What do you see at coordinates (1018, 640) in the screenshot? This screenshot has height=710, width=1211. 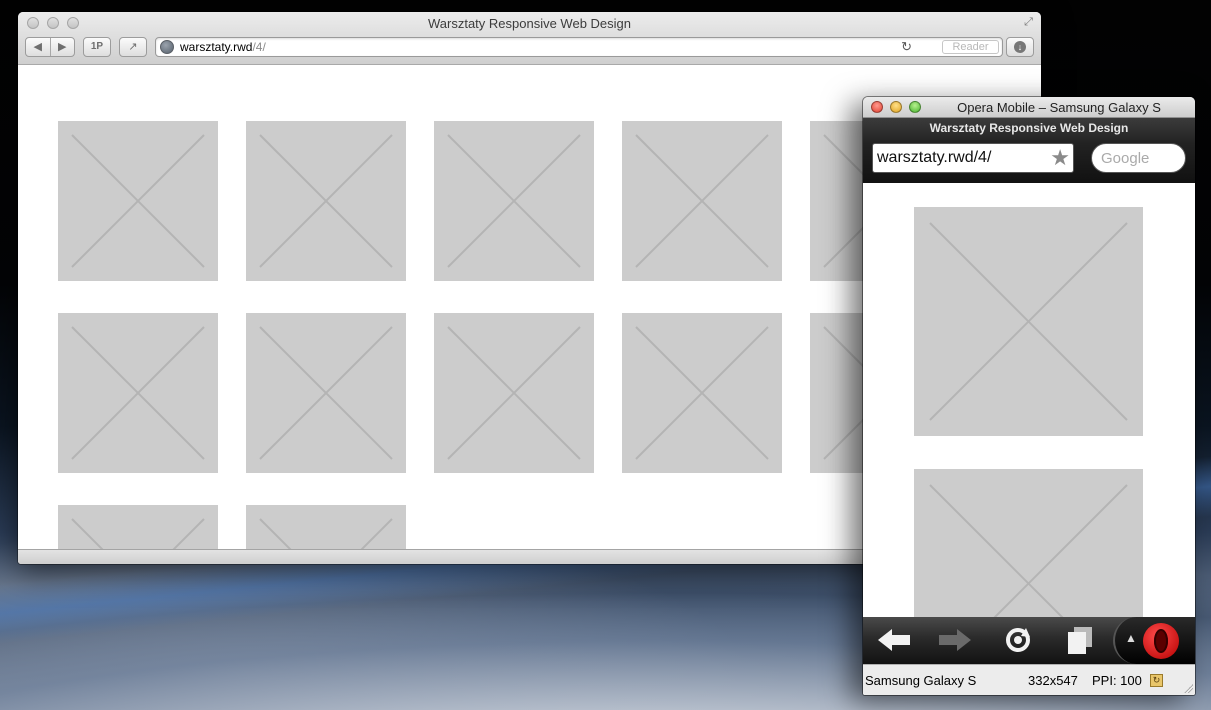 I see `refresh-icon` at bounding box center [1018, 640].